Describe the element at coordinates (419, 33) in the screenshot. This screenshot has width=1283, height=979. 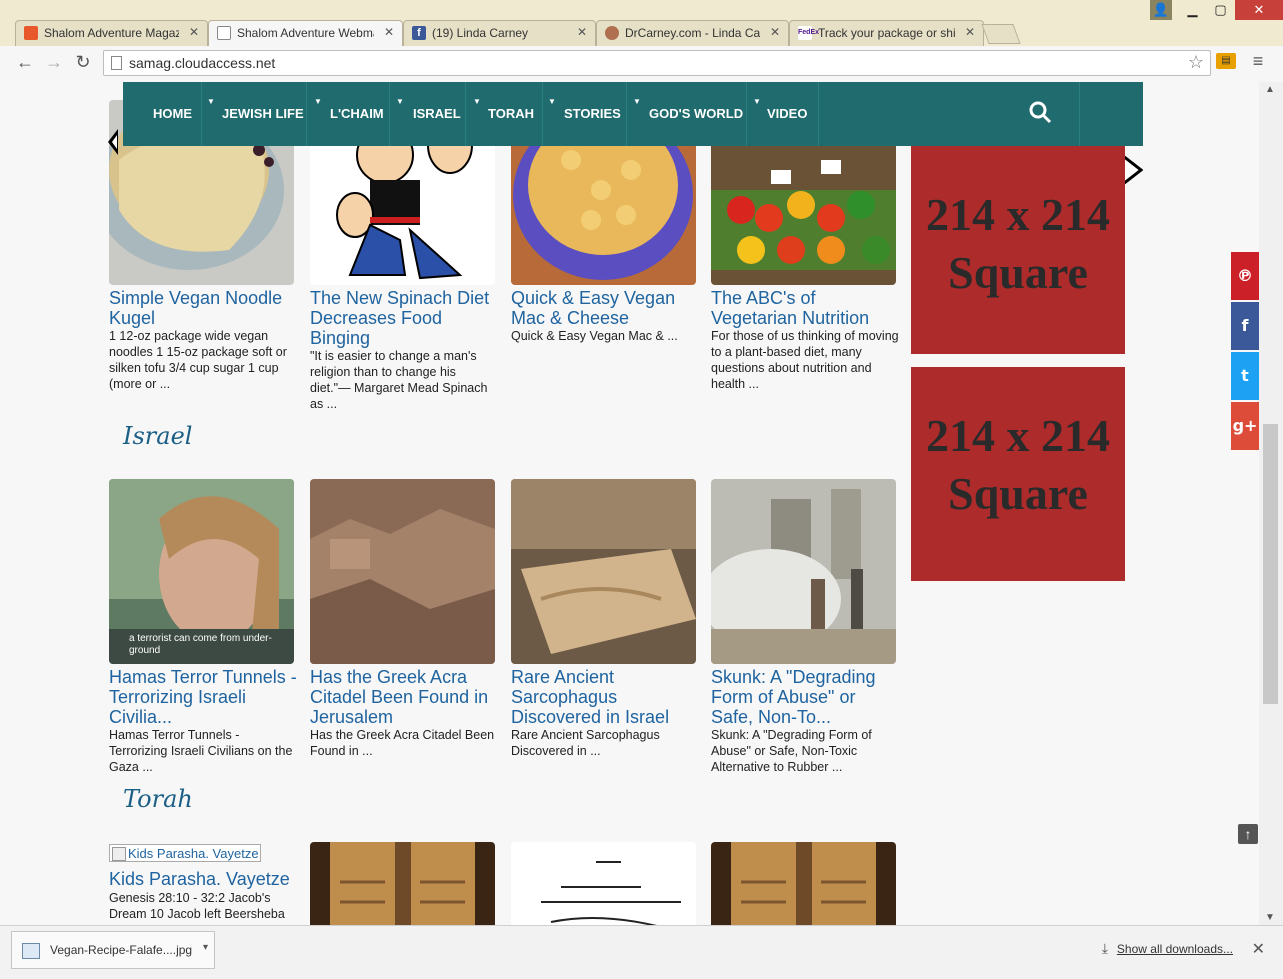
I see `facebook-favicon-icon: f` at that location.